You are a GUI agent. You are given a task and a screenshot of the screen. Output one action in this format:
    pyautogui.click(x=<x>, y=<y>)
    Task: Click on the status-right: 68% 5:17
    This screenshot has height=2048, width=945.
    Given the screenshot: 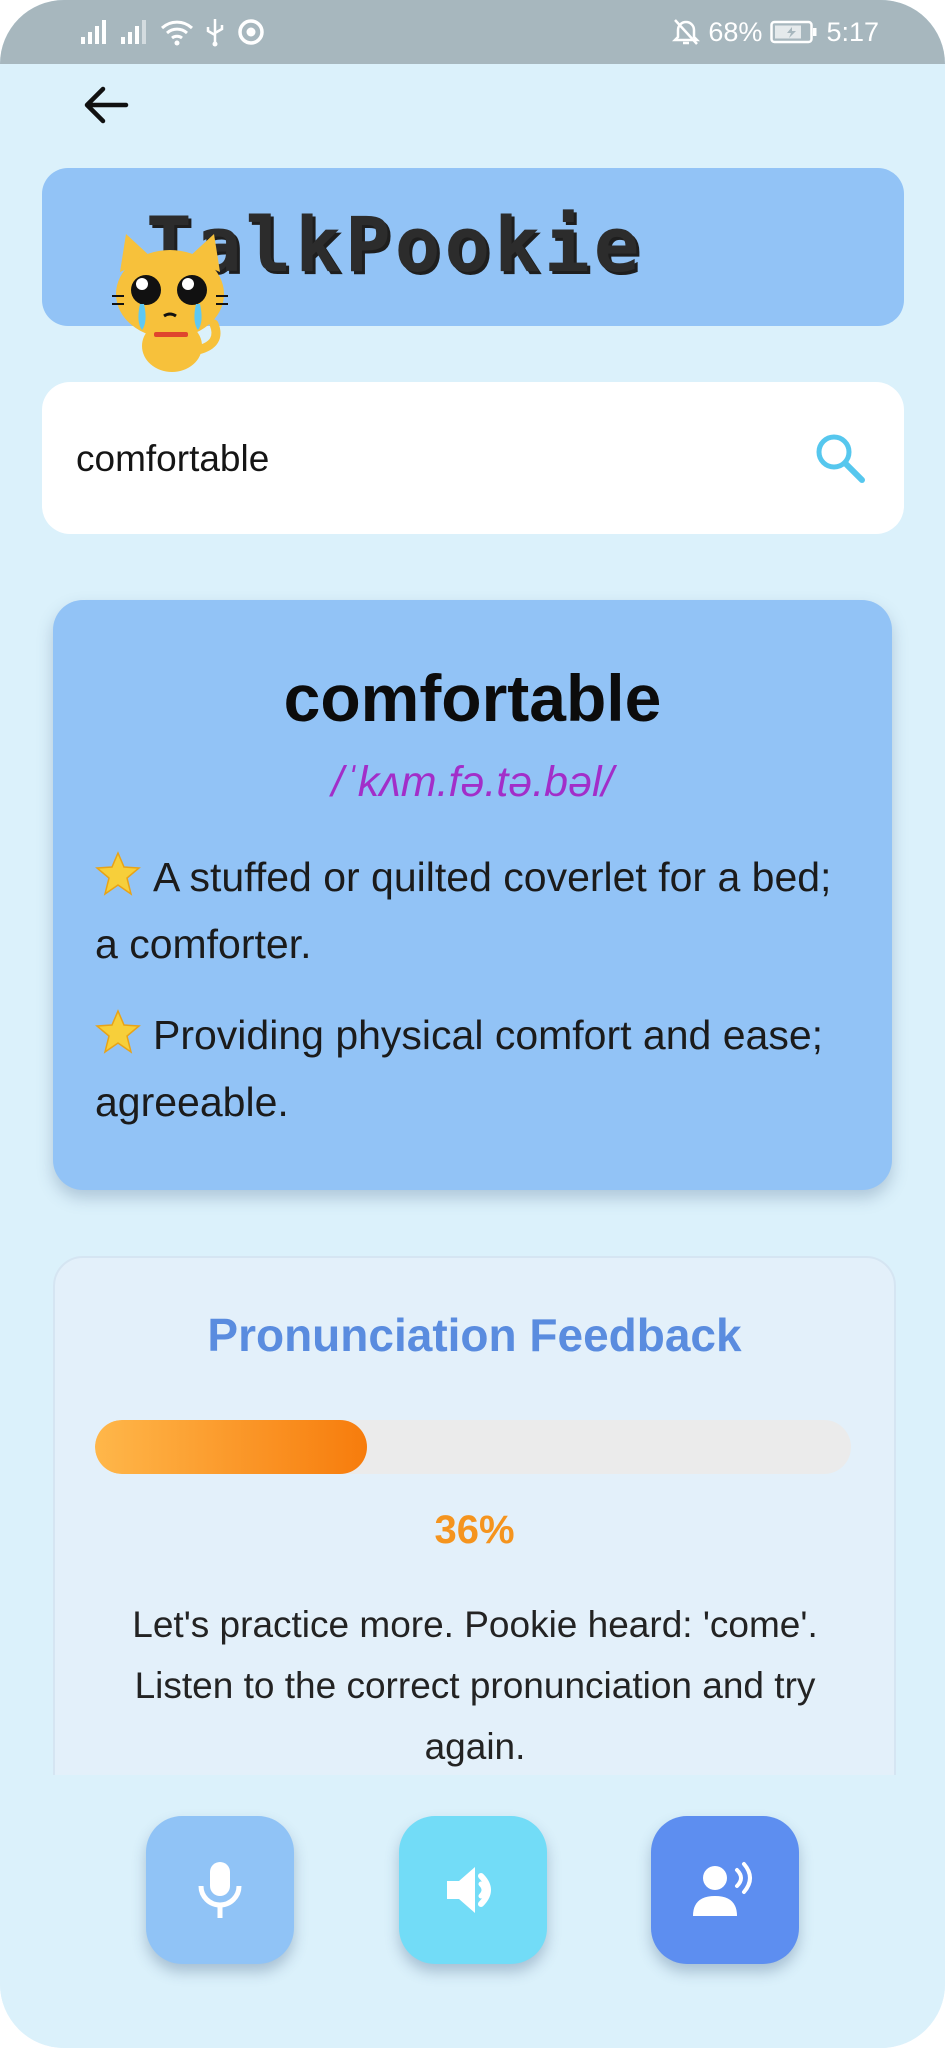 What is the action you would take?
    pyautogui.click(x=775, y=32)
    